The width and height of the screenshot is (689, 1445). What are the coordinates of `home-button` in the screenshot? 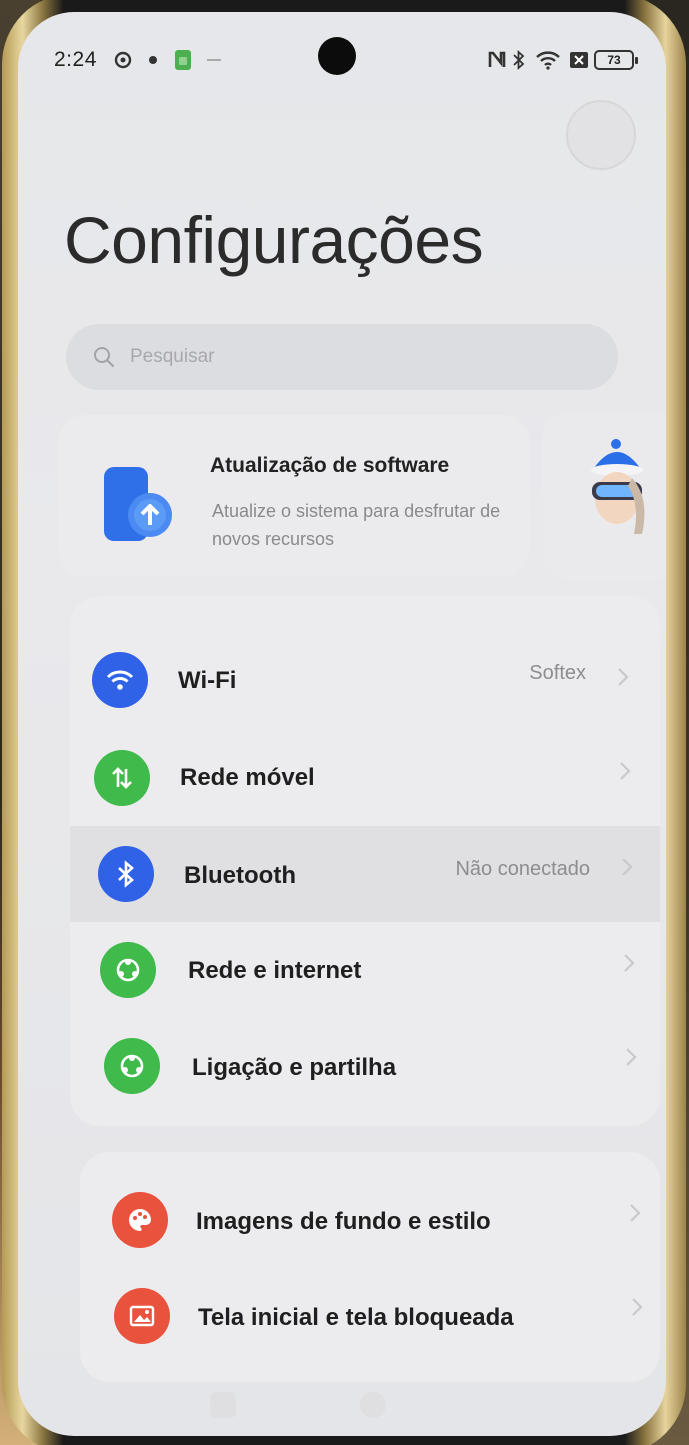 It's located at (373, 1405).